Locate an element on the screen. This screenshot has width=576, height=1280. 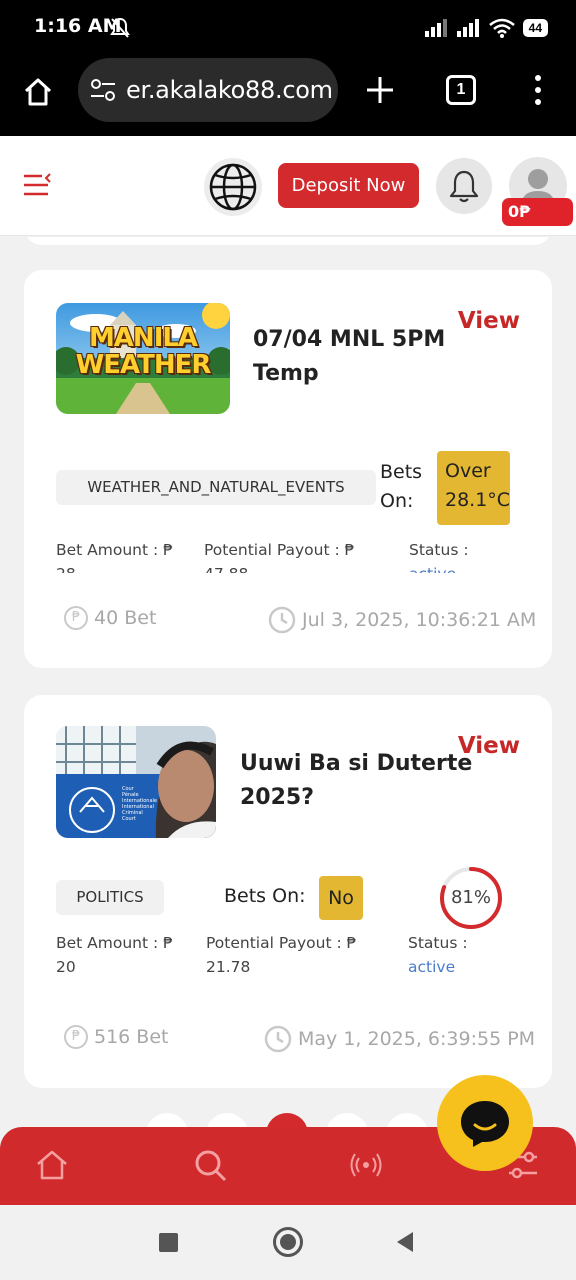
bet-amount: Bet Amount : ₱ 28 is located at coordinates (114, 555).